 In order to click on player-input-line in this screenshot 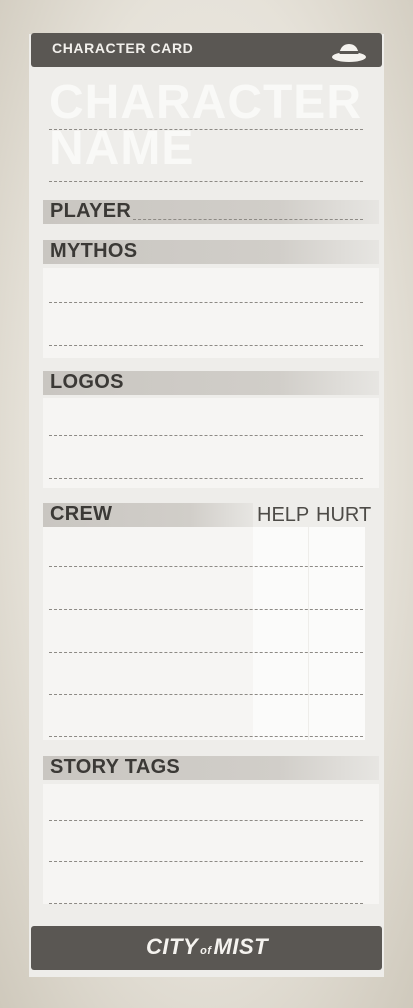, I will do `click(248, 219)`.